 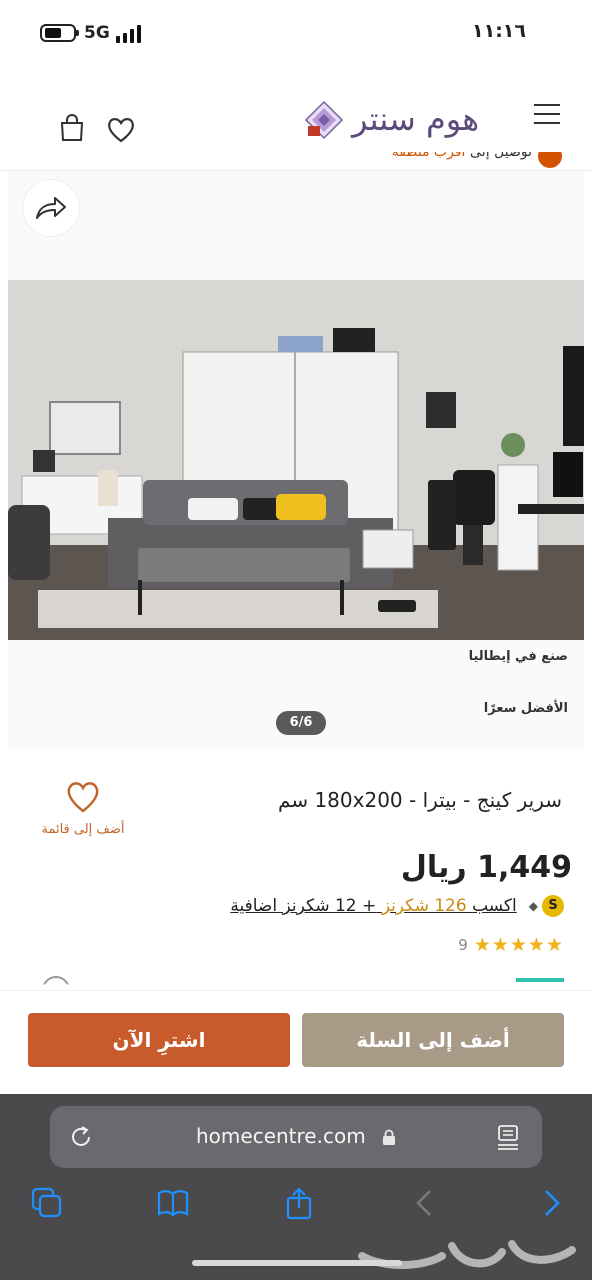 What do you see at coordinates (83, 815) in the screenshot?
I see `add-to-wishlist-button: أضف إلى قائمة` at bounding box center [83, 815].